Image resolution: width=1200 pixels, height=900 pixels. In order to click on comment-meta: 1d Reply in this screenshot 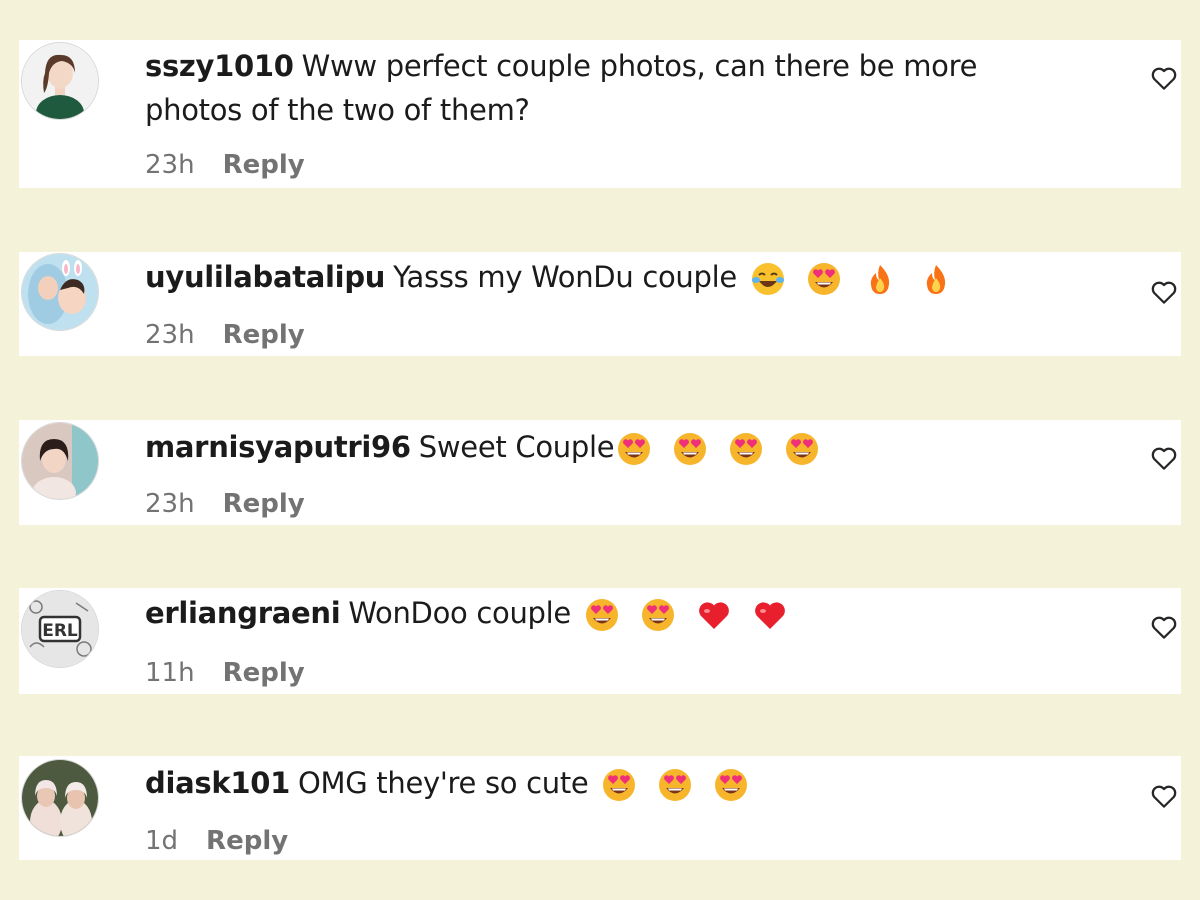, I will do `click(216, 841)`.